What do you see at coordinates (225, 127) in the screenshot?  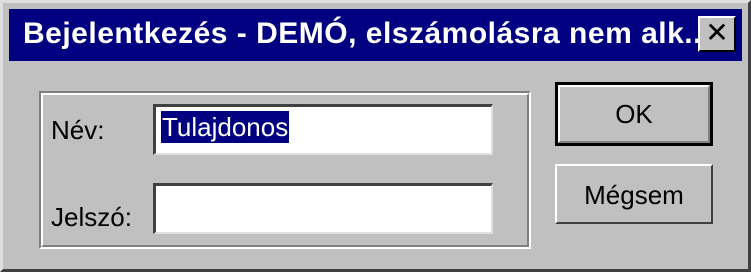 I see `name-field-value: Tulajdonos` at bounding box center [225, 127].